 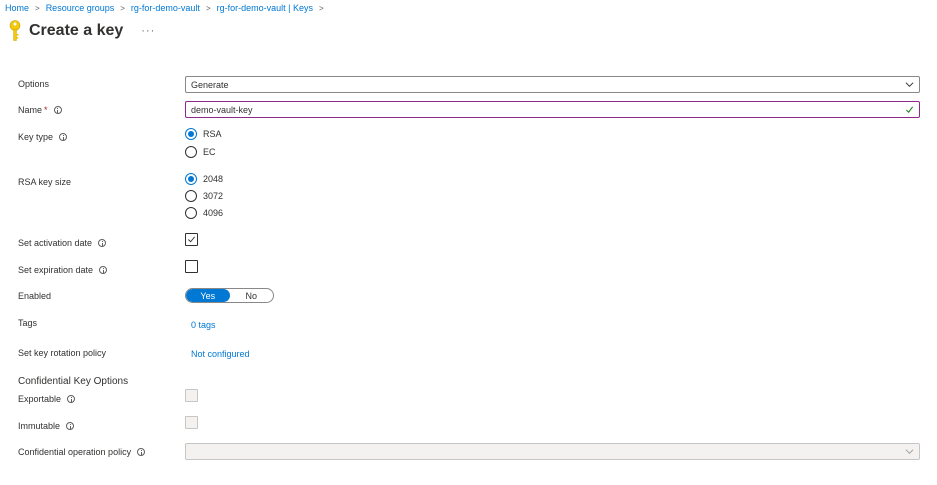 I want to click on radio-label: 4096, so click(x=213, y=212).